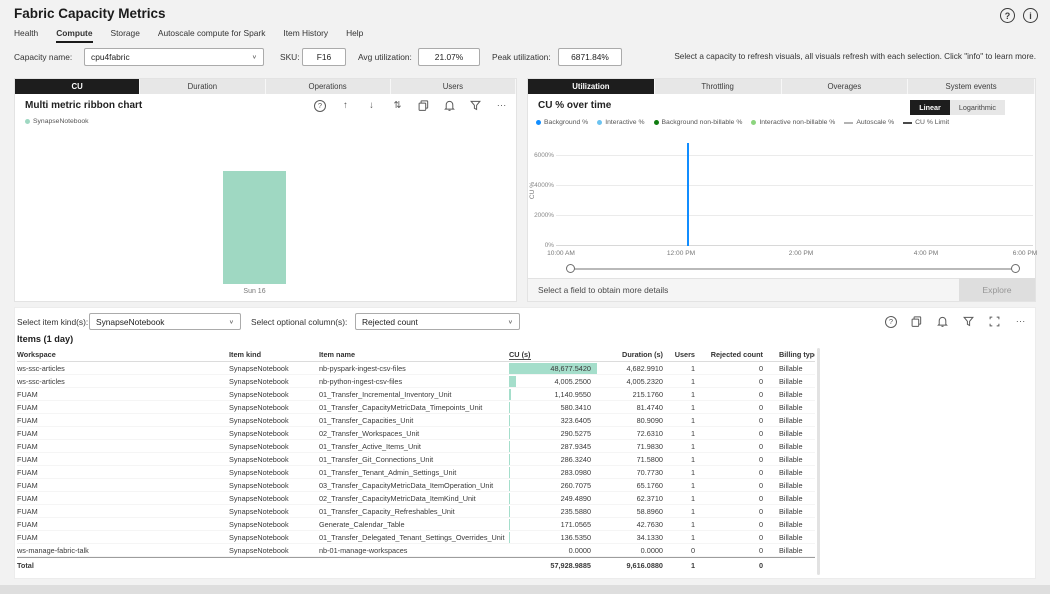 Image resolution: width=1050 pixels, height=594 pixels. Describe the element at coordinates (633, 354) in the screenshot. I see `column-header-duration-s: Duration (s)` at that location.